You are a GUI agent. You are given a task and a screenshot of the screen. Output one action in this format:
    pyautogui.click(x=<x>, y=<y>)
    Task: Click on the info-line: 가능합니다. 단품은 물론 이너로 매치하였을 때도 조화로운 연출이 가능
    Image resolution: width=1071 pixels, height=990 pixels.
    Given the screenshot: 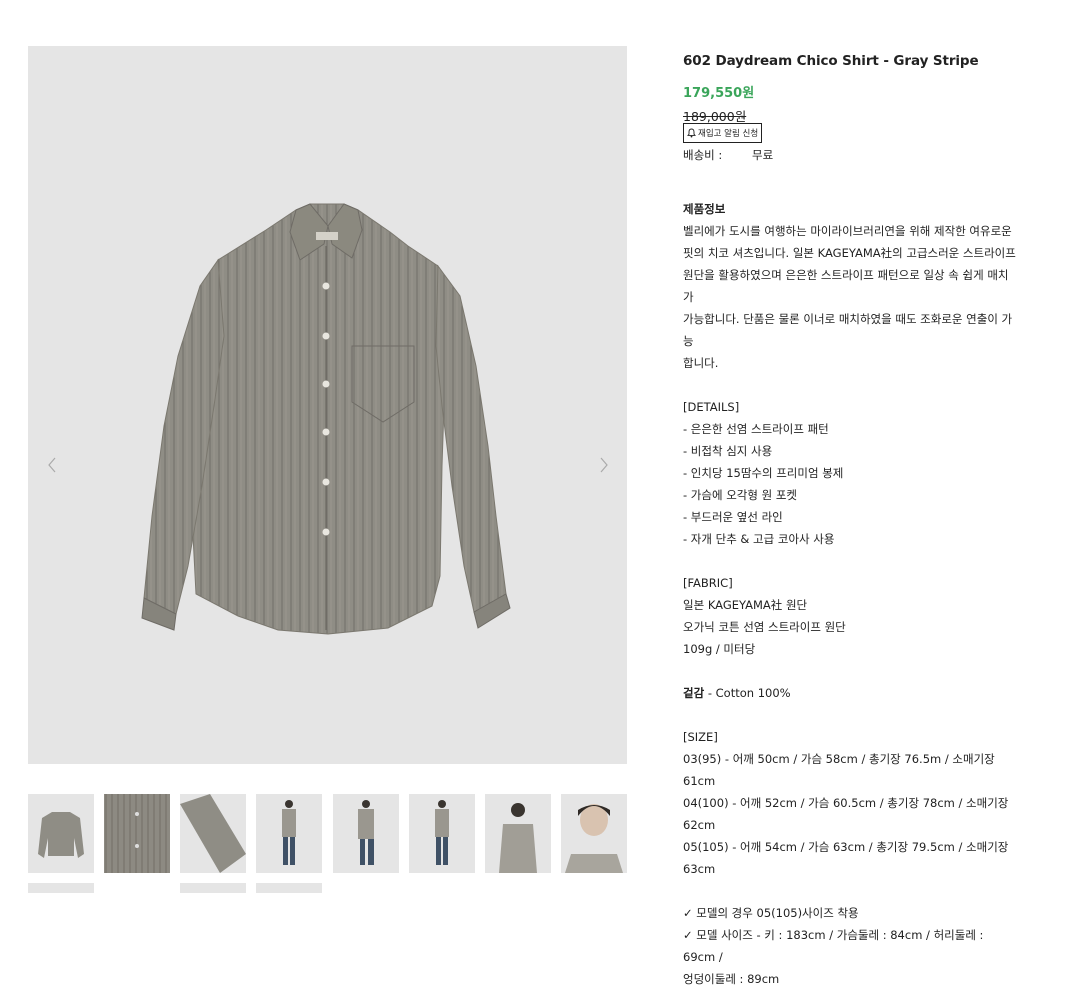 What is the action you would take?
    pyautogui.click(x=848, y=330)
    